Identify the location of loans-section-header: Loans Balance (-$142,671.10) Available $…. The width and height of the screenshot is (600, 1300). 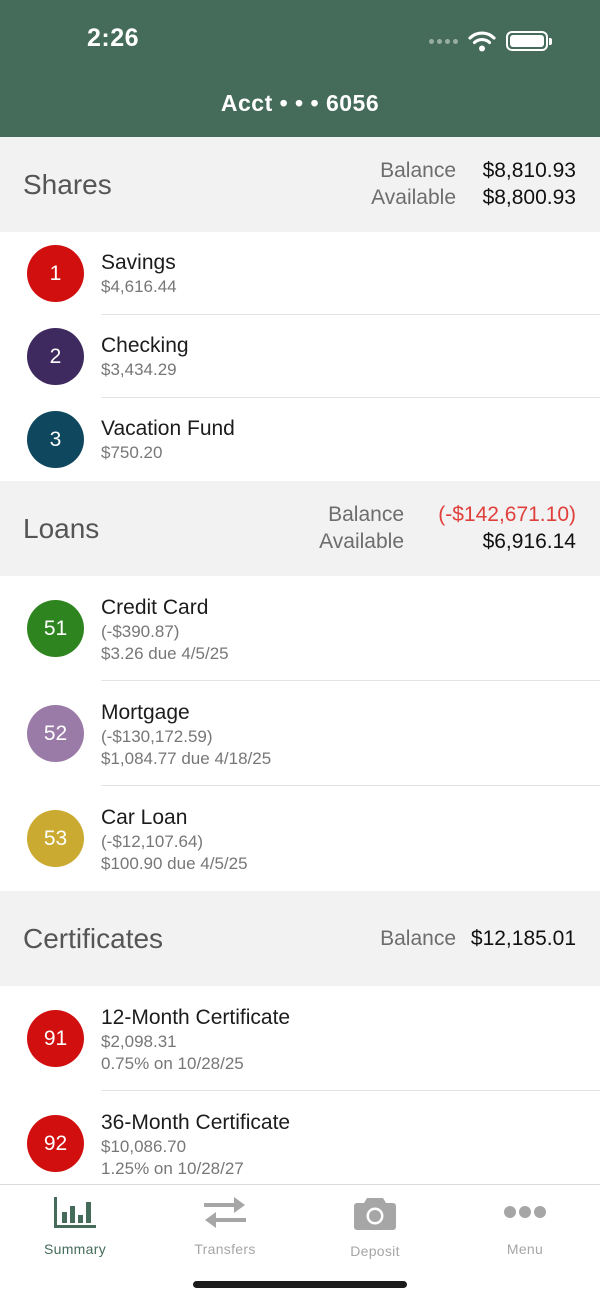
(300, 528).